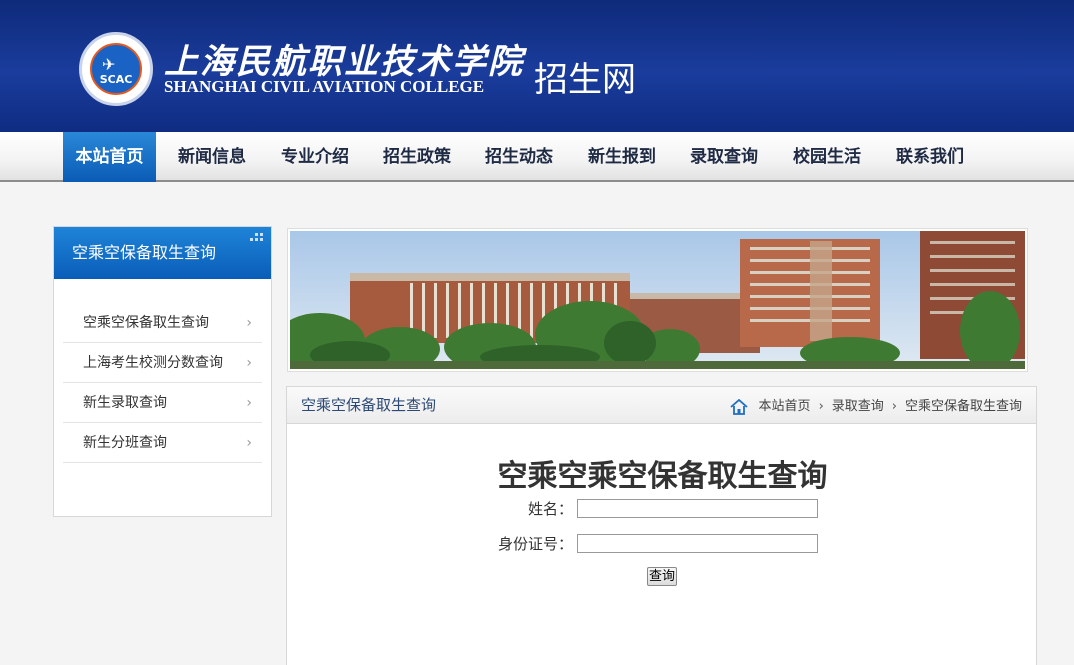 The width and height of the screenshot is (1074, 665). Describe the element at coordinates (662, 476) in the screenshot. I see `query-title: 空乘空乘空保备取生查询` at that location.